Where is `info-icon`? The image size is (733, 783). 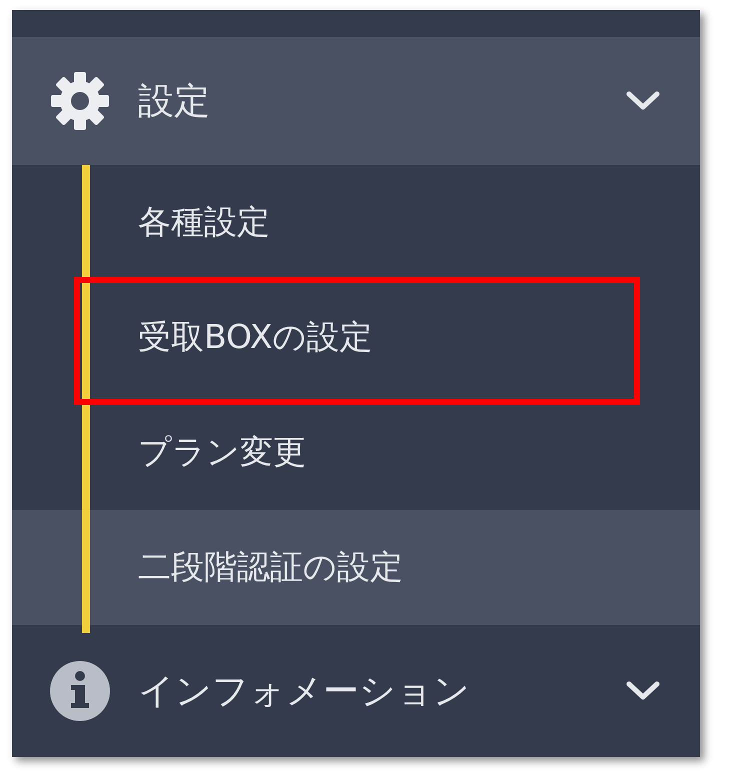
info-icon is located at coordinates (80, 691).